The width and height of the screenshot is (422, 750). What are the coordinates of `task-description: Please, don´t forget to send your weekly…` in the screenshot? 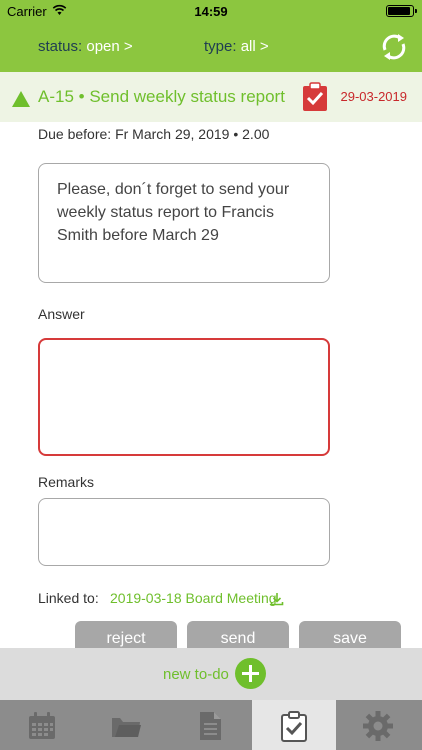 It's located at (184, 223).